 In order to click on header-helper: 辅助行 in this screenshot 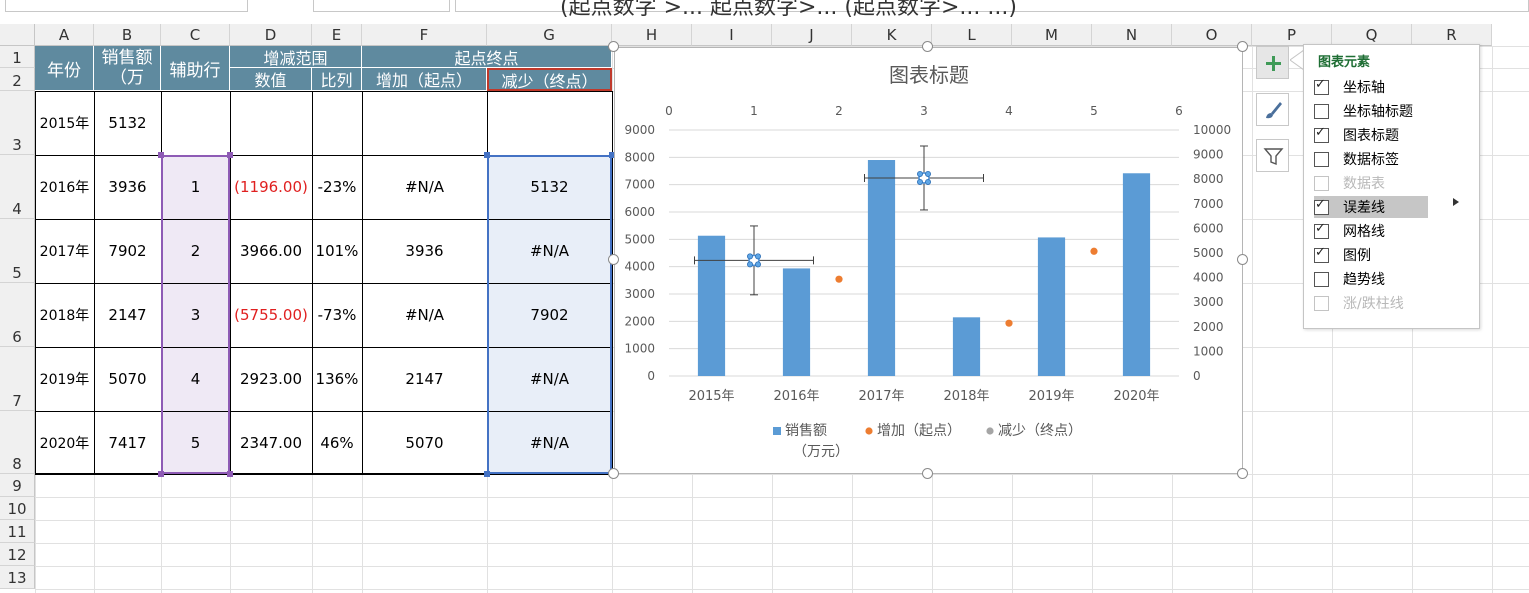, I will do `click(195, 68)`.